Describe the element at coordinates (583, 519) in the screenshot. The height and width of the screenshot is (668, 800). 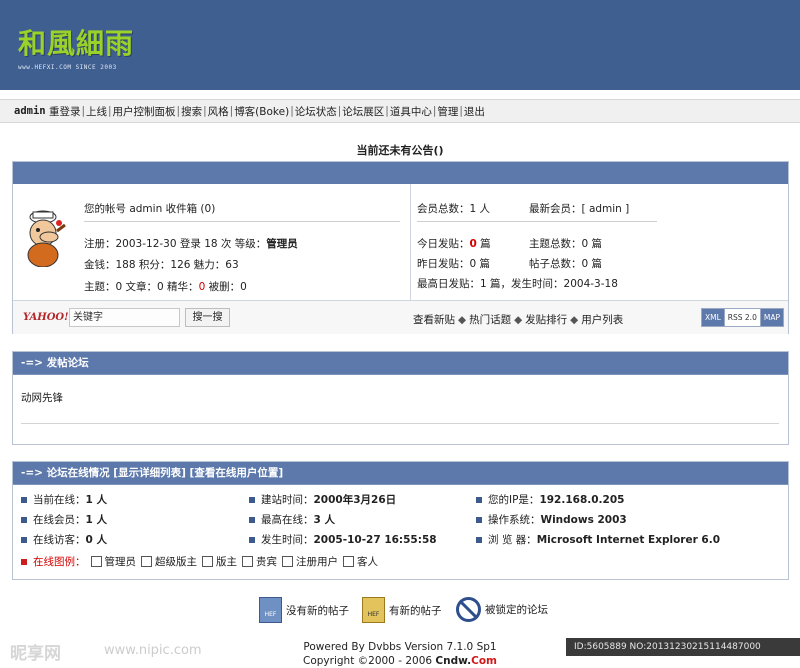
I see `online-stat-value: Windows 2003` at that location.